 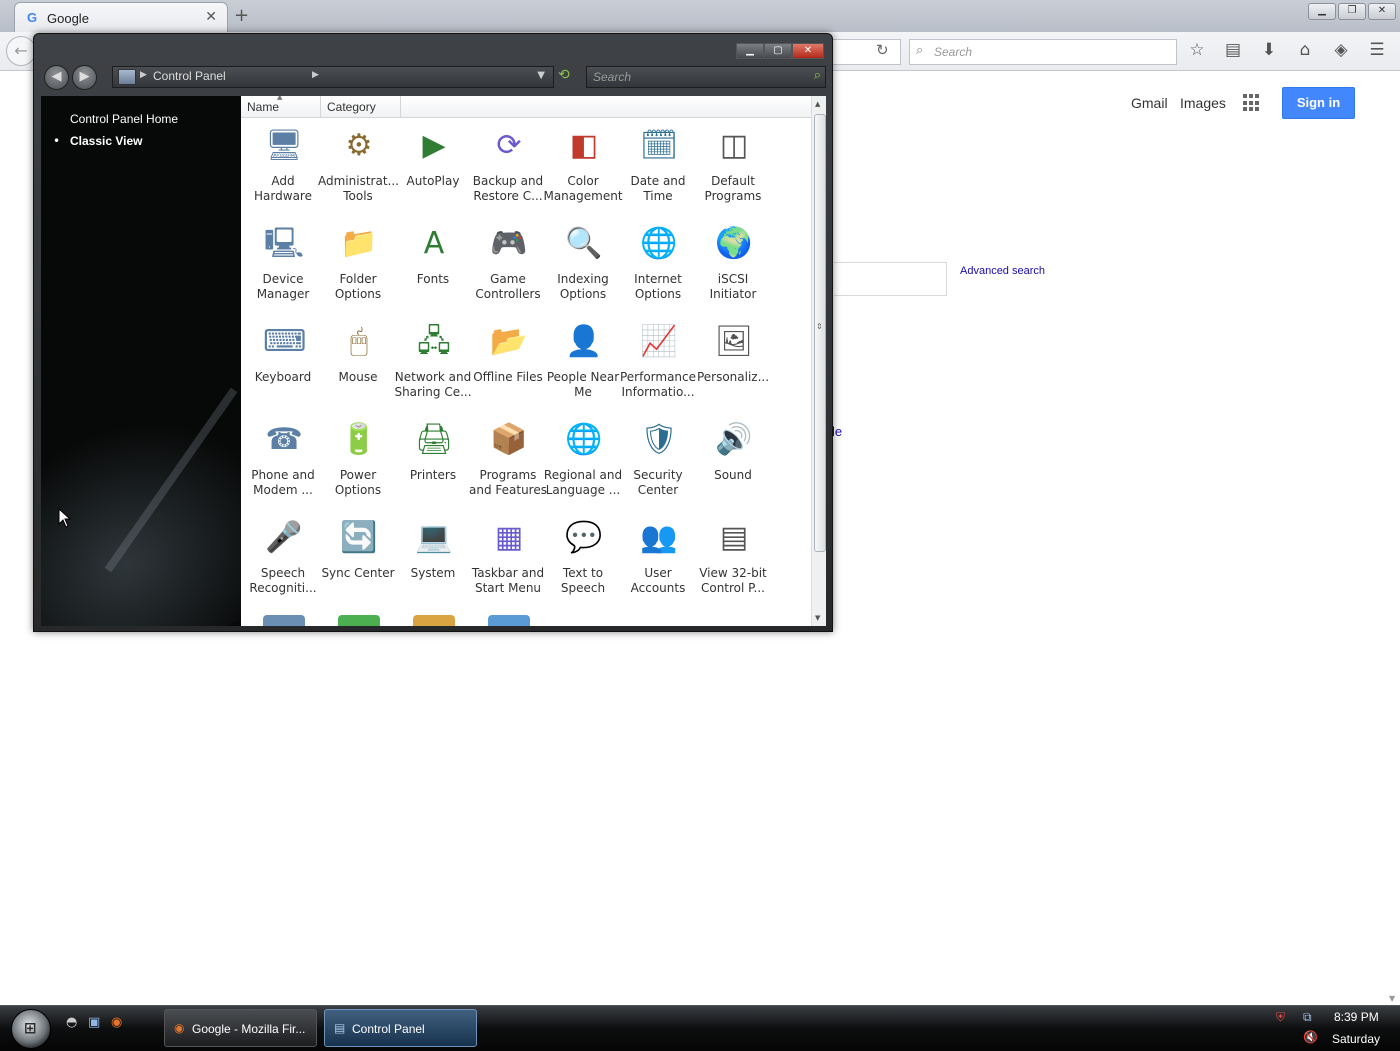 I want to click on page-scrollbar: ▼, so click(x=1393, y=537).